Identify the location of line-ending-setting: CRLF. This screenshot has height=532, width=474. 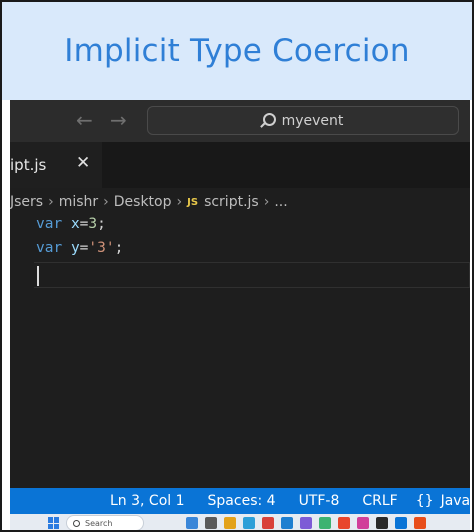
(379, 501).